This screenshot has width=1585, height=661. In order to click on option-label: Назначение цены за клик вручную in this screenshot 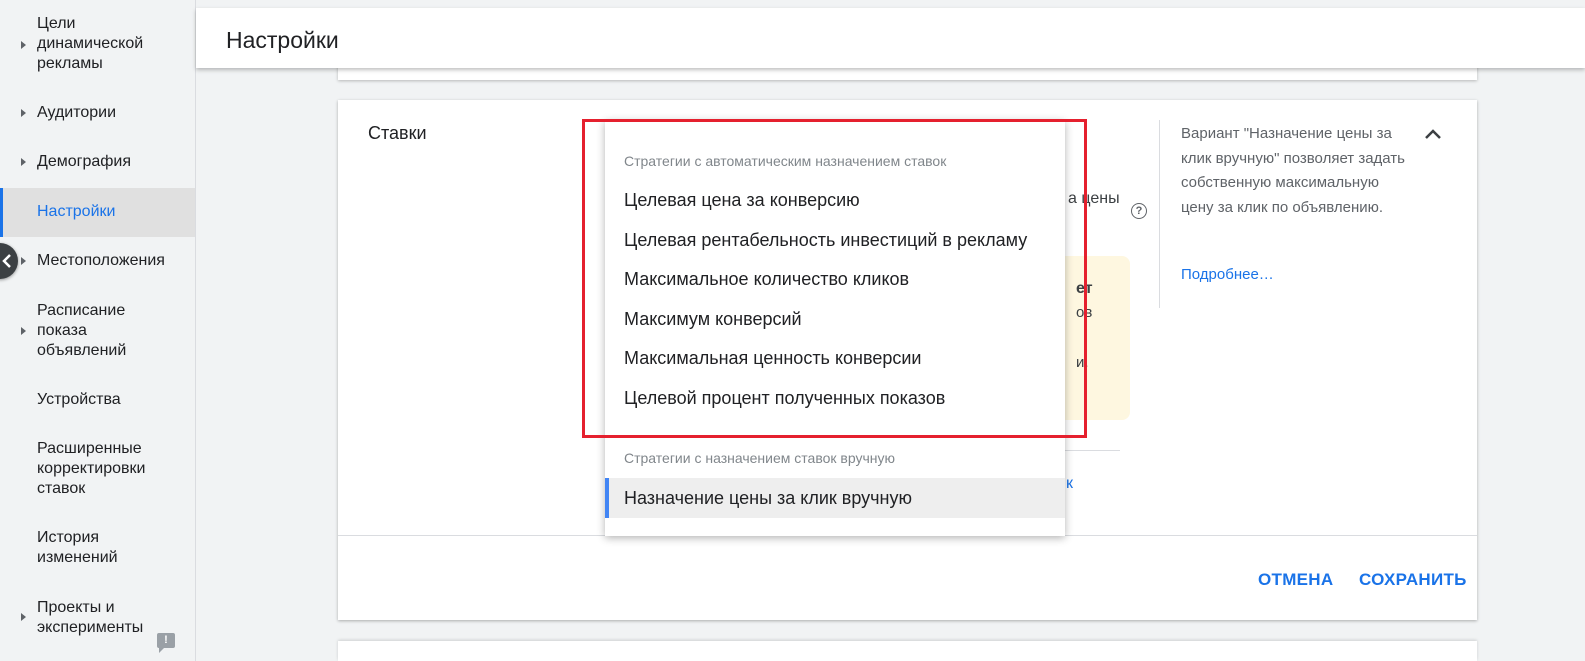, I will do `click(768, 498)`.